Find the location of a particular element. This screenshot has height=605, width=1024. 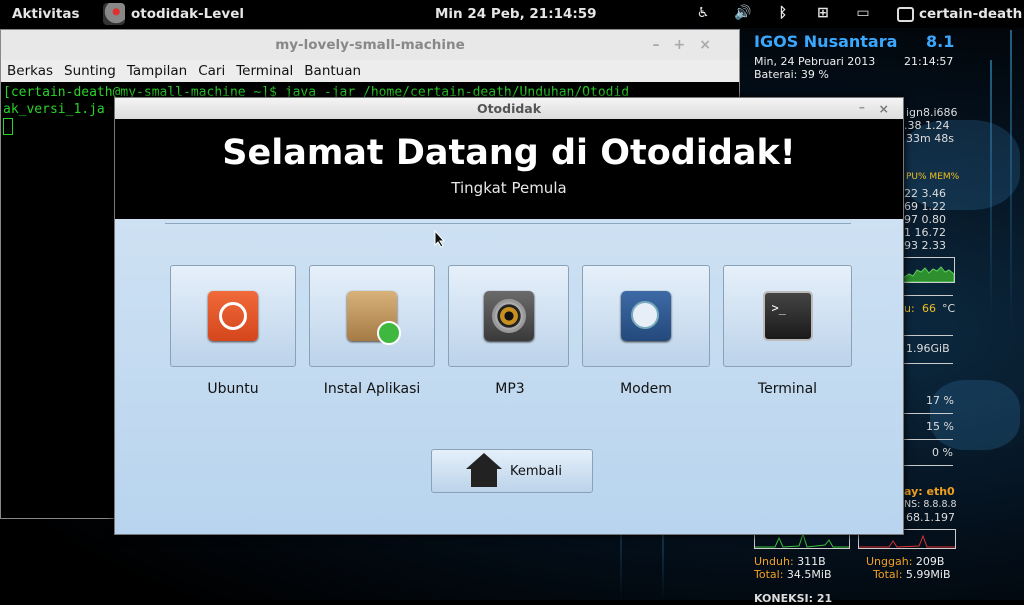

cpu-temp-unit: °C is located at coordinates (949, 308).